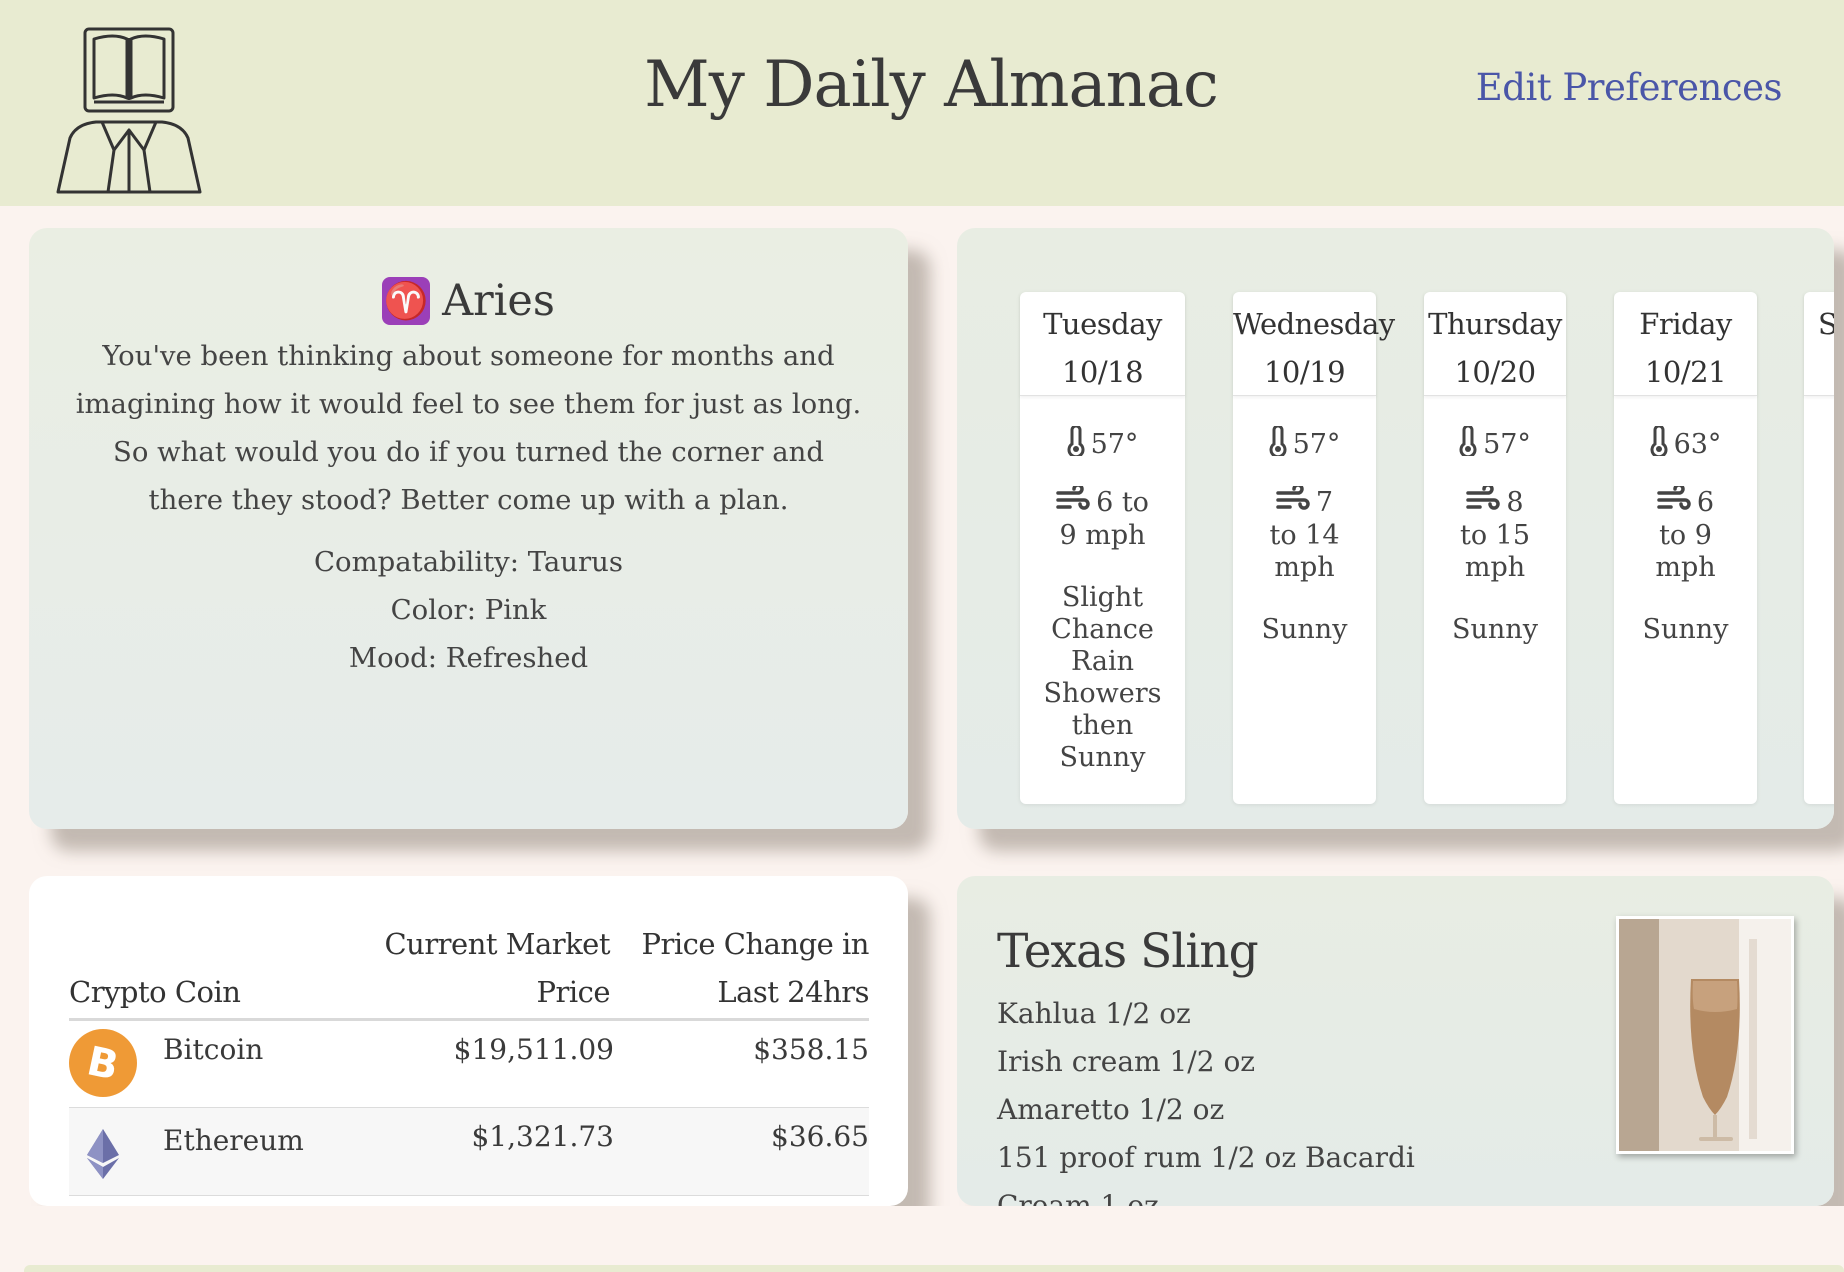 The image size is (1844, 1272). Describe the element at coordinates (486, 1201) in the screenshot. I see `coin-price` at that location.